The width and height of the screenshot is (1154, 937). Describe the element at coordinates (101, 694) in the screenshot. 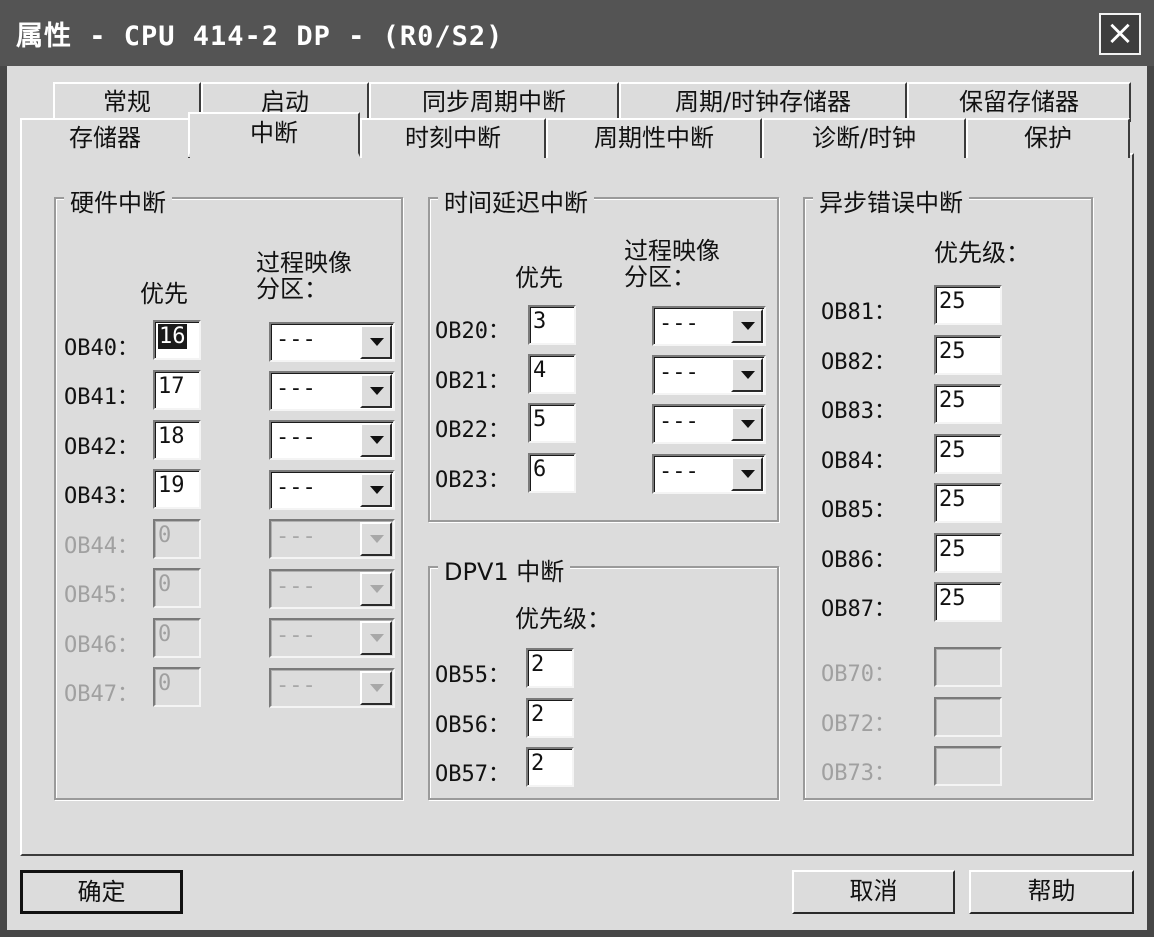

I see `ob47-label: OB47：` at that location.